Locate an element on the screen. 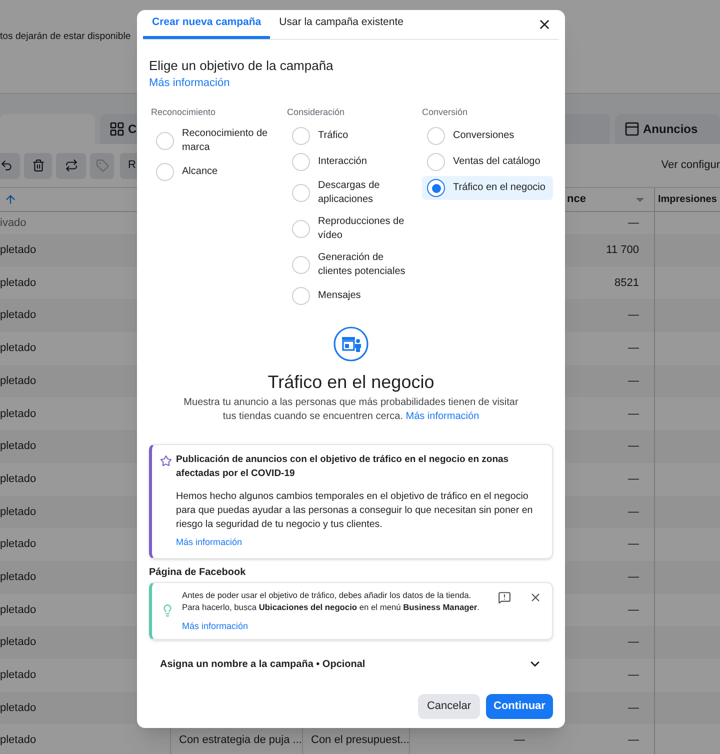 The image size is (720, 754). delete-button is located at coordinates (38, 165).